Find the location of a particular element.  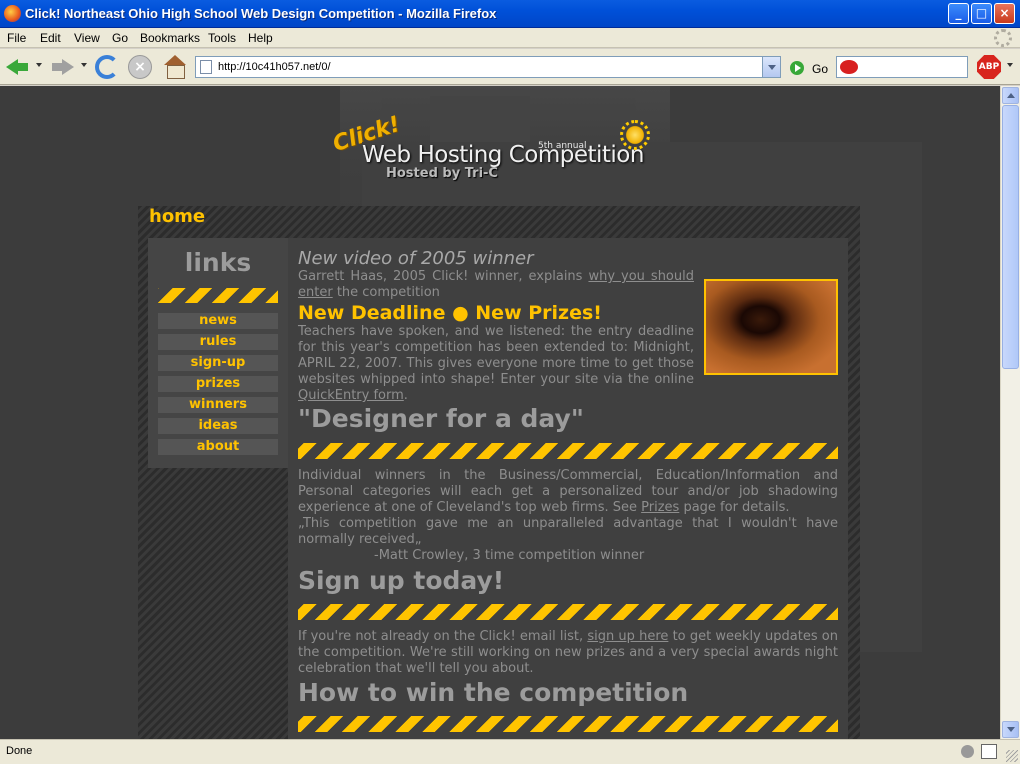

navigation-toolbar: × Go ABP is located at coordinates (510, 67).